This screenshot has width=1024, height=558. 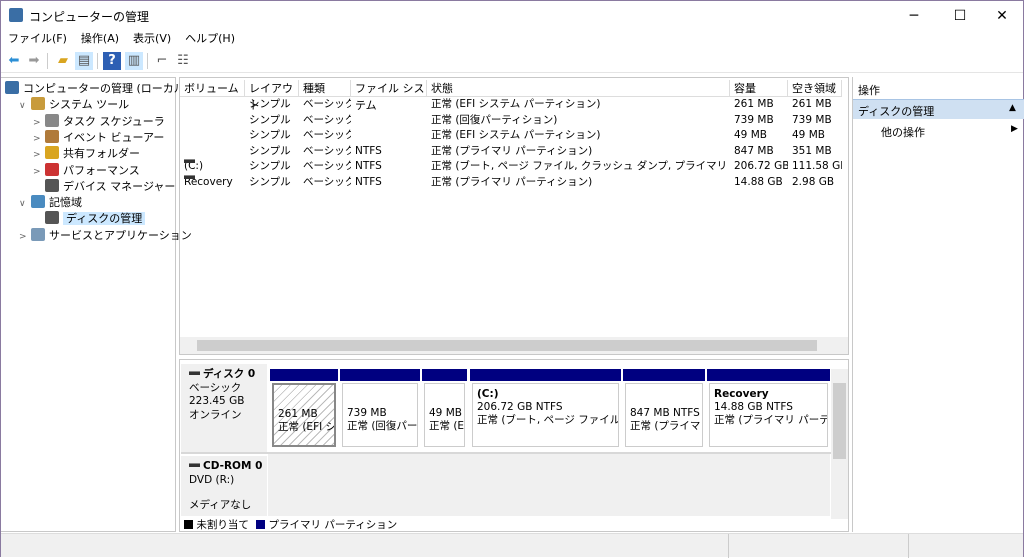 I want to click on partition-block: 847 MB NTFS 正常 (プライマリ, so click(x=664, y=409).